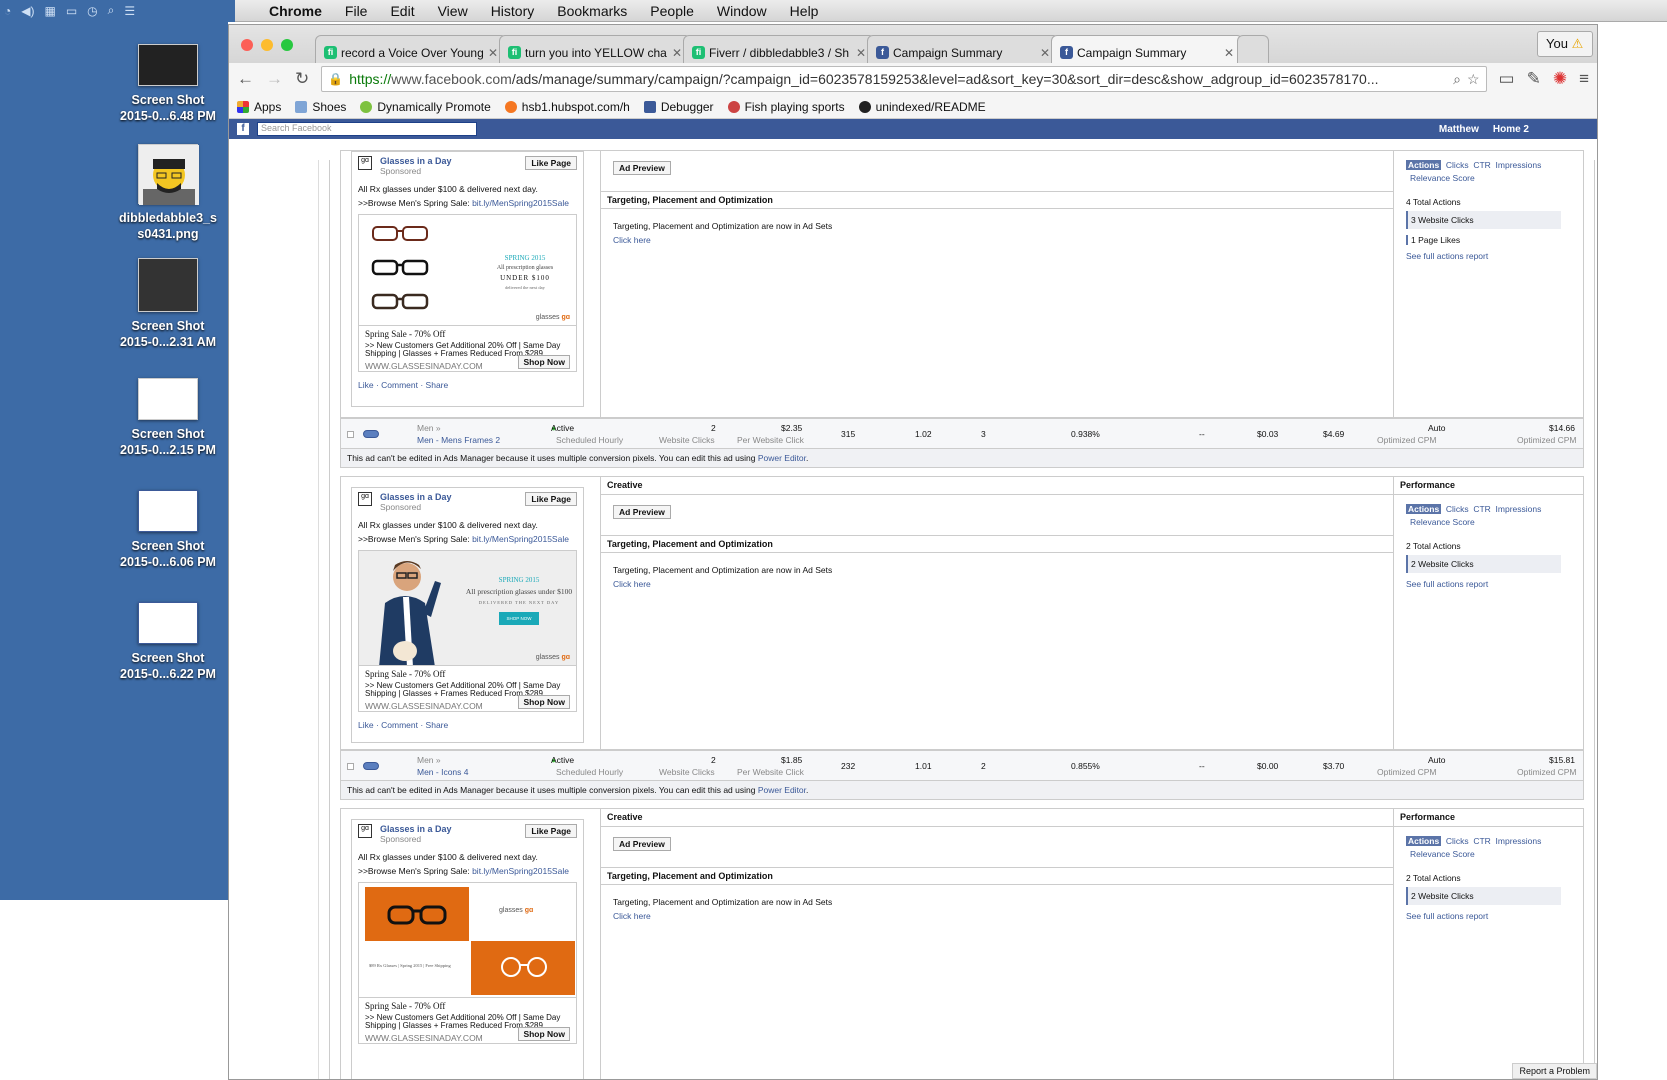 This screenshot has height=1080, width=1667. I want to click on browser-tab: fi record a Voice Over Young ✕, so click(411, 49).